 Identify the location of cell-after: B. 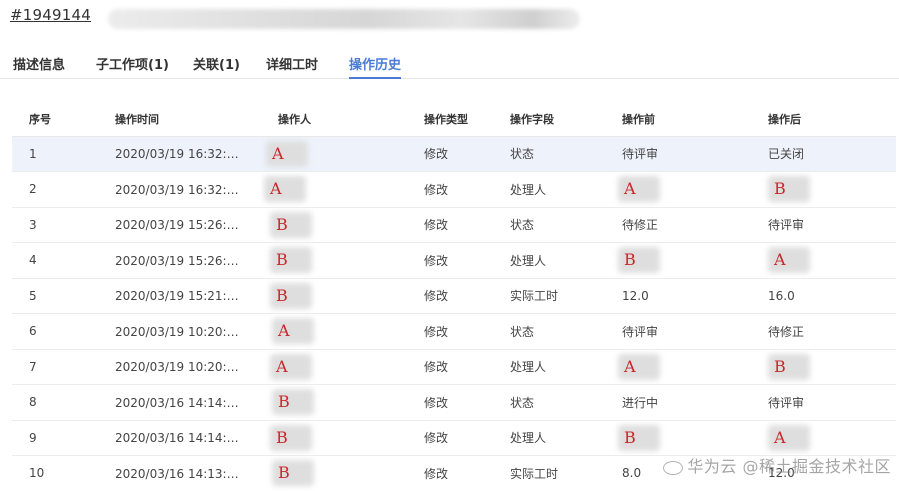
(823, 189).